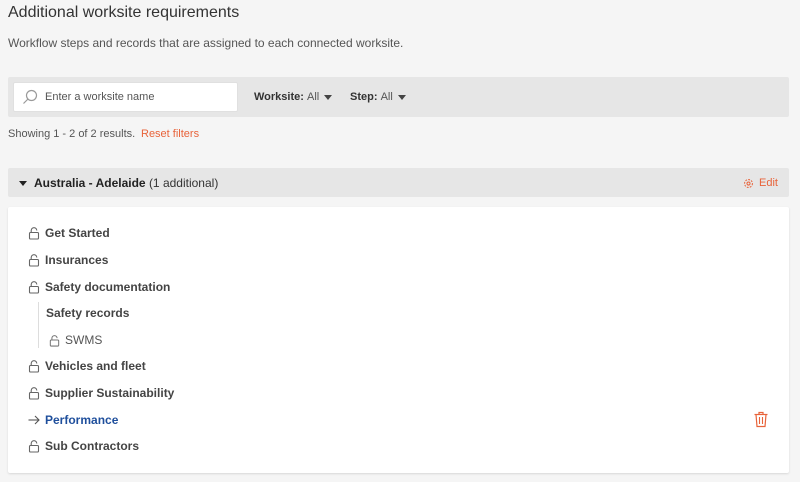 The height and width of the screenshot is (482, 800). I want to click on step-filter-label: Step:, so click(364, 97).